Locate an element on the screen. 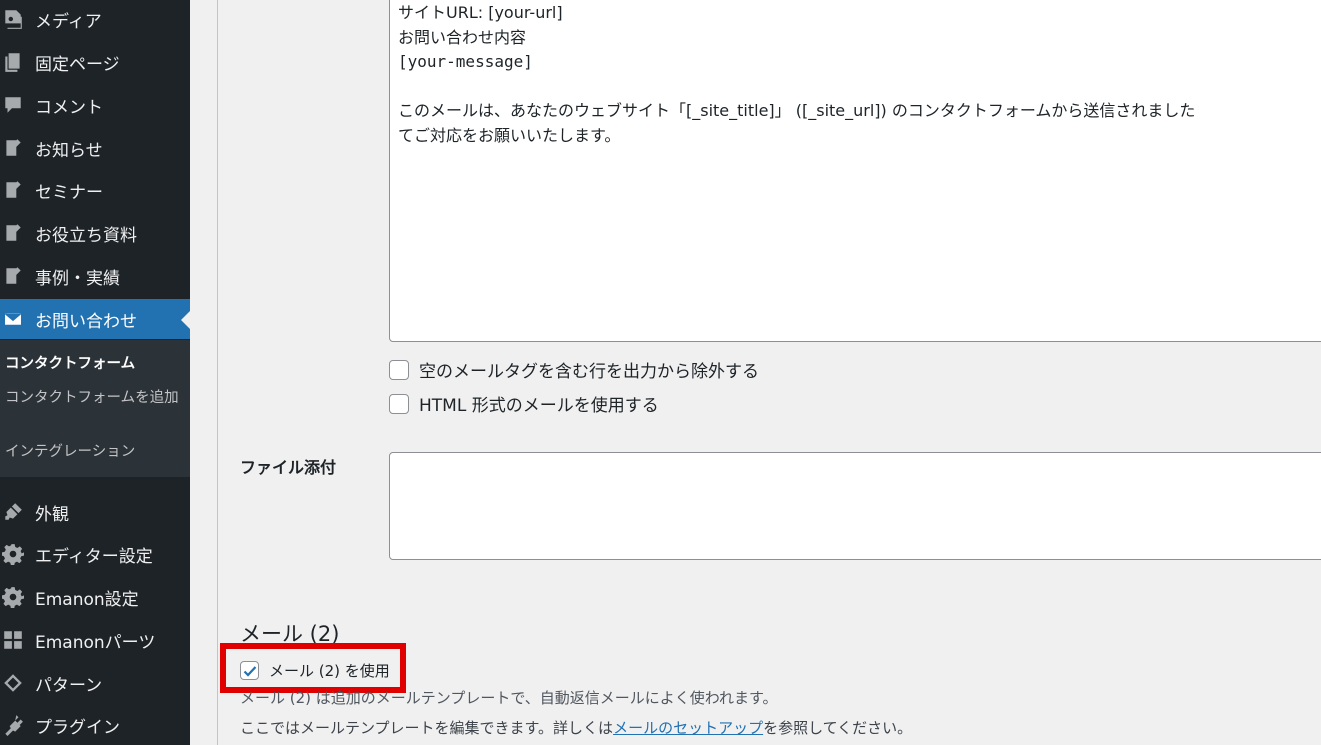 The height and width of the screenshot is (745, 1321). menu-item-resources: お役立ち資料 is located at coordinates (95, 233).